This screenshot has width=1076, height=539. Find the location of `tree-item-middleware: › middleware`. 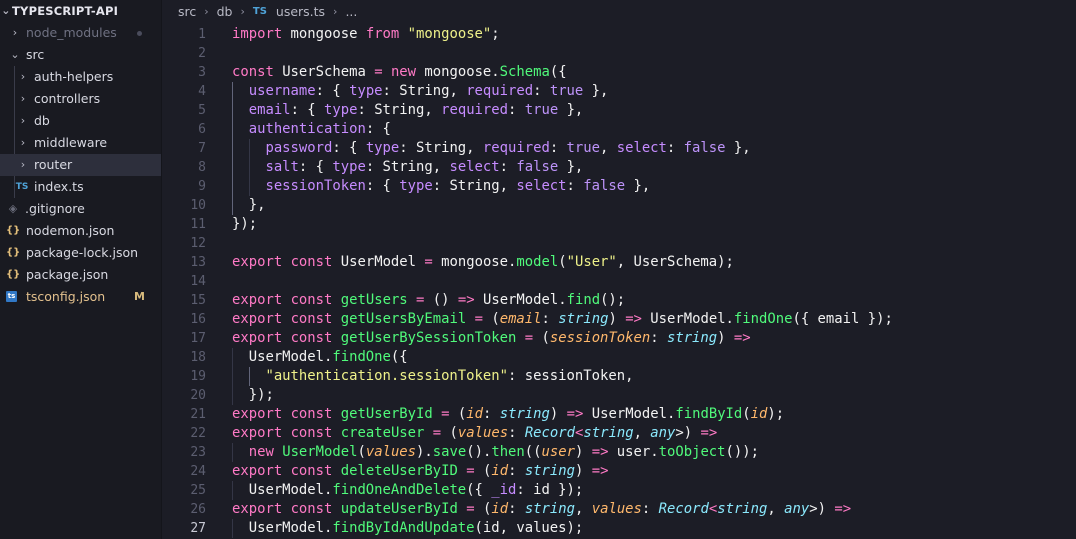

tree-item-middleware: › middleware is located at coordinates (80, 143).